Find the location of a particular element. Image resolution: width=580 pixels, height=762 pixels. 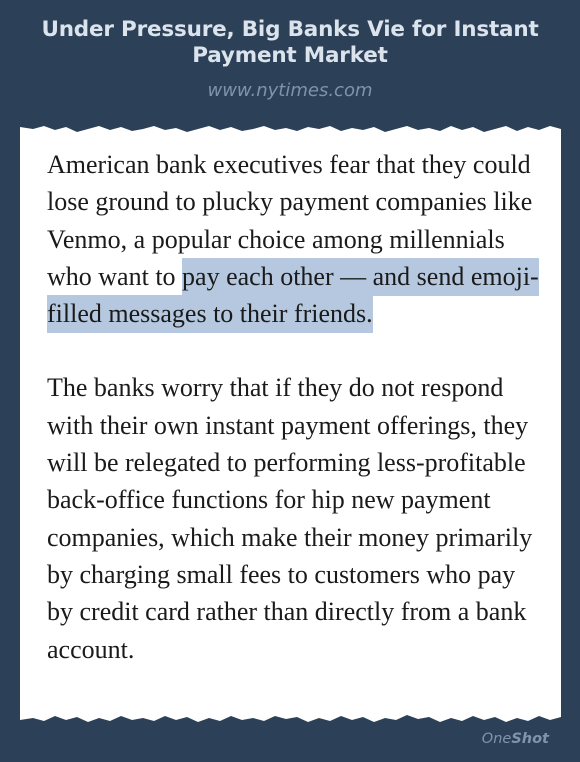

oneshot-watermark: OneShot is located at coordinates (515, 739).